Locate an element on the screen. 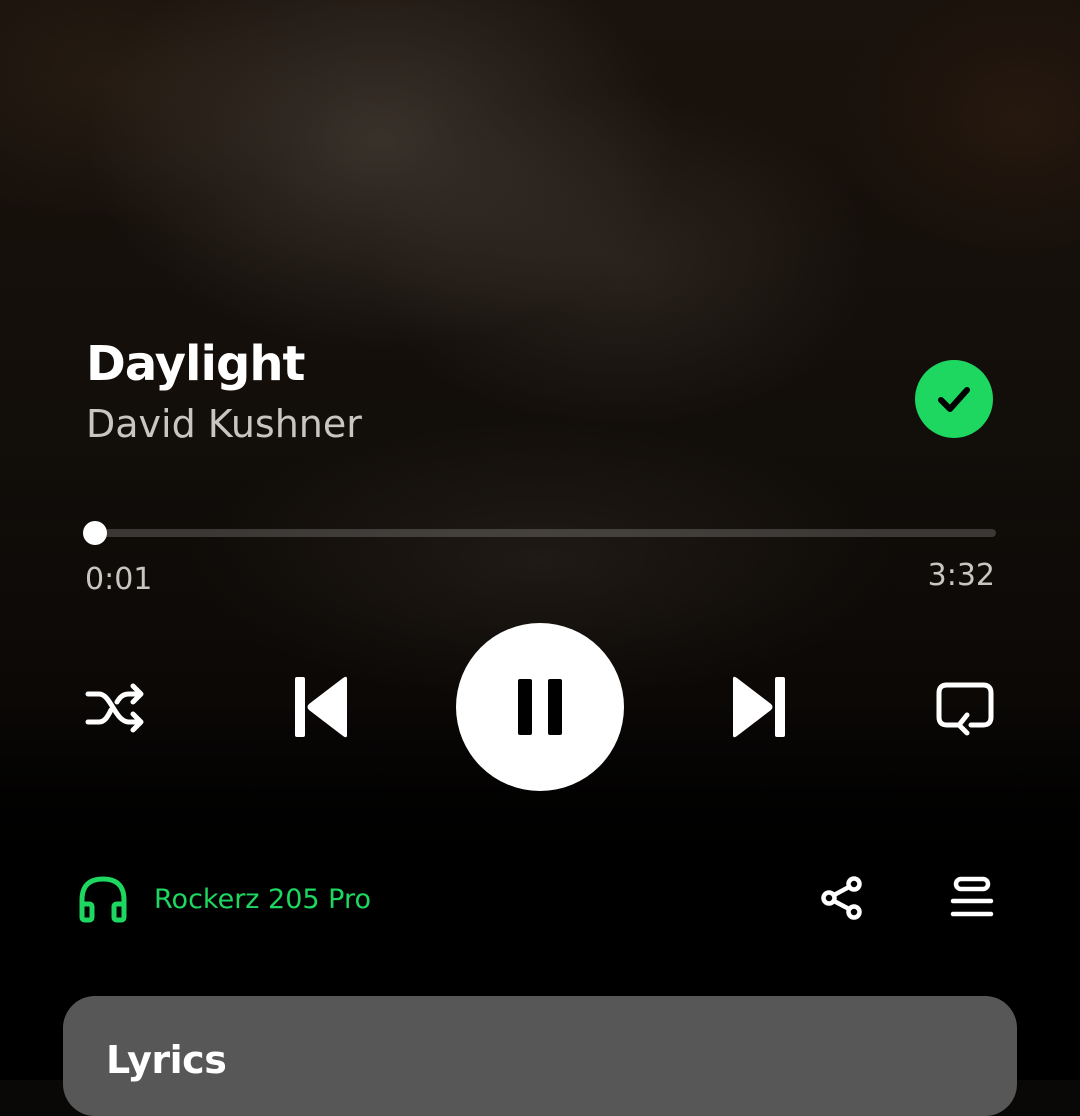 This screenshot has height=1116, width=1080. pause-button is located at coordinates (540, 707).